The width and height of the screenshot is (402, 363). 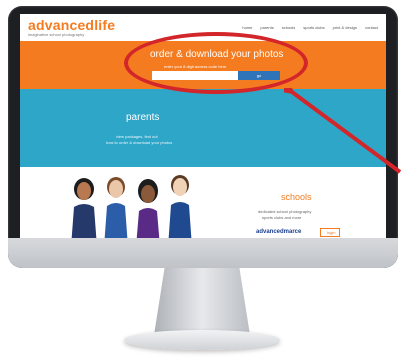 I want to click on nav-sports-clubs: sports clubs, so click(x=313, y=27).